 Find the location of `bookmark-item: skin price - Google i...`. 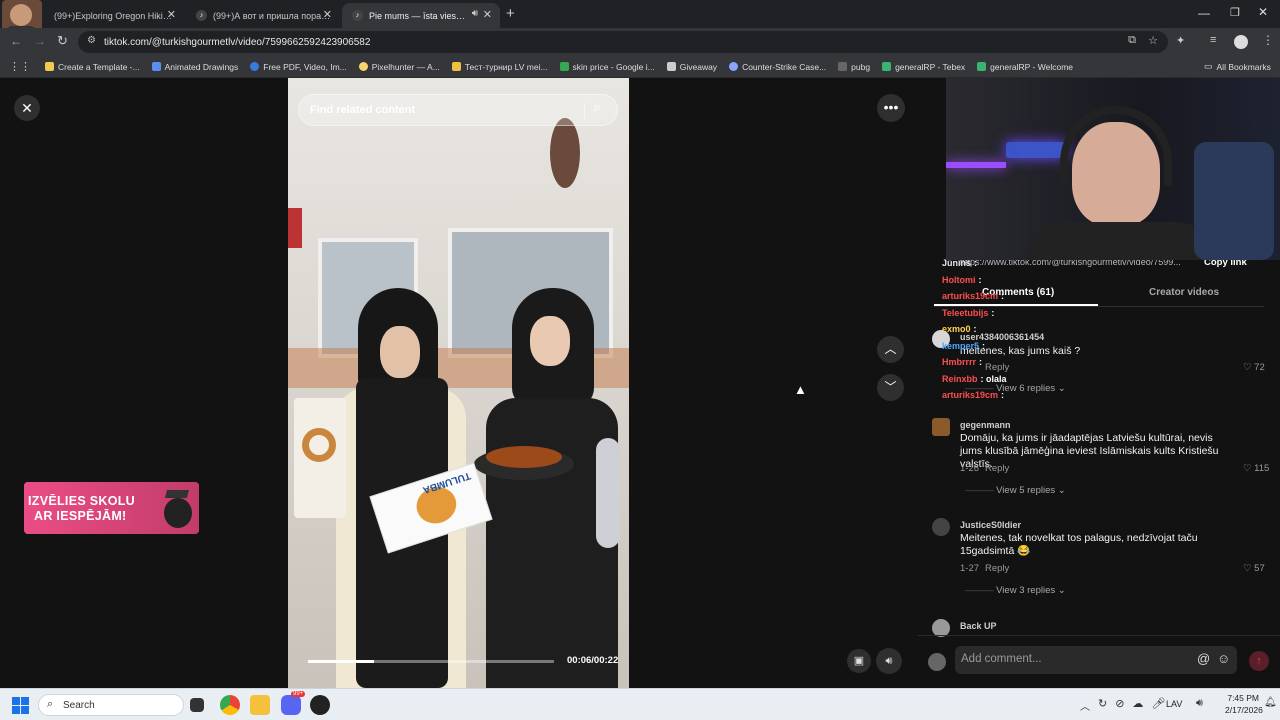

bookmark-item: skin price - Google i... is located at coordinates (607, 67).